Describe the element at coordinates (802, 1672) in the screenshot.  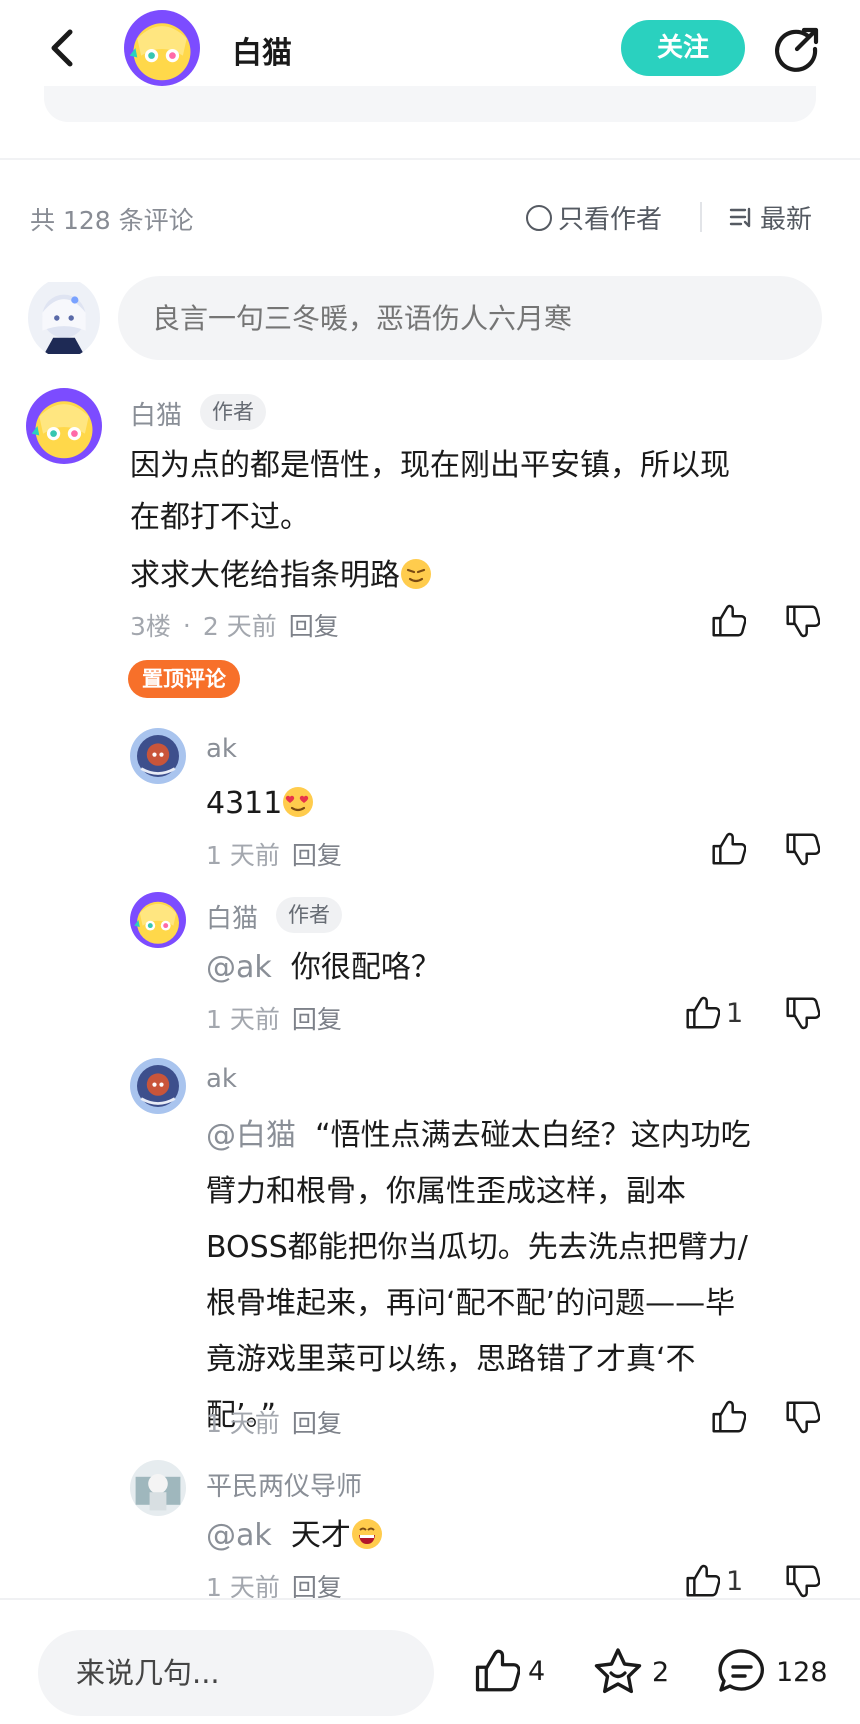
I see `bottom-comment-count: 128` at that location.